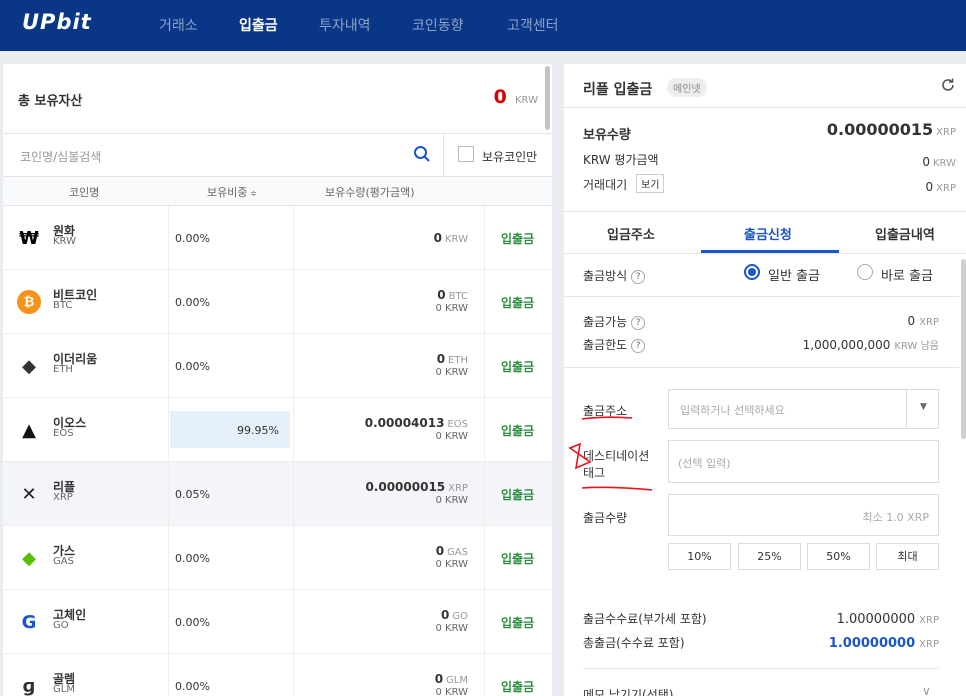 This screenshot has width=966, height=696. What do you see at coordinates (769, 556) in the screenshot?
I see `pct-25-button: 25%` at bounding box center [769, 556].